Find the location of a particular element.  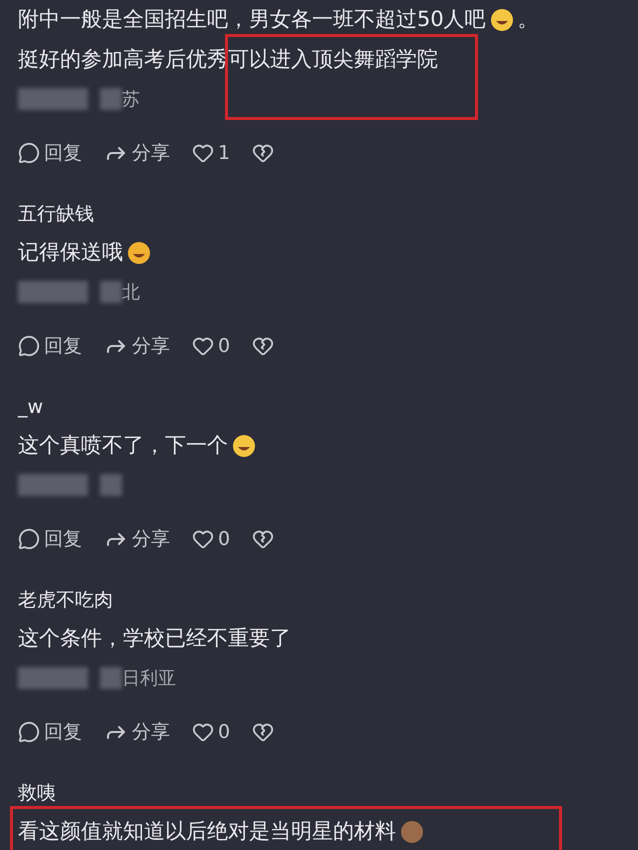

comment-text: 。 is located at coordinates (528, 20).